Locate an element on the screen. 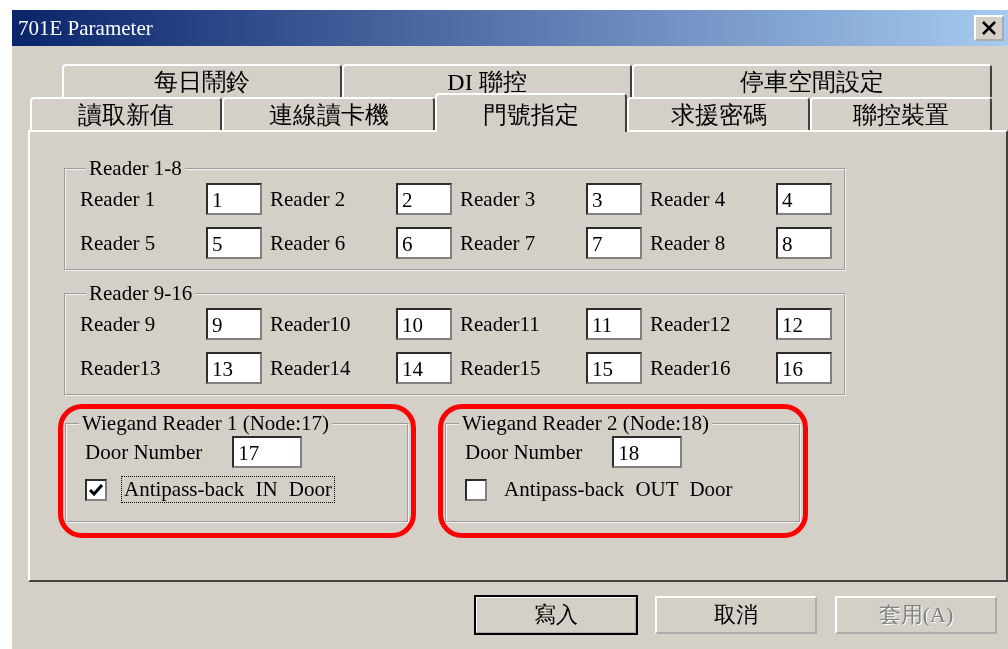 The width and height of the screenshot is (1008, 649). tab: 讀取新值 is located at coordinates (126, 113).